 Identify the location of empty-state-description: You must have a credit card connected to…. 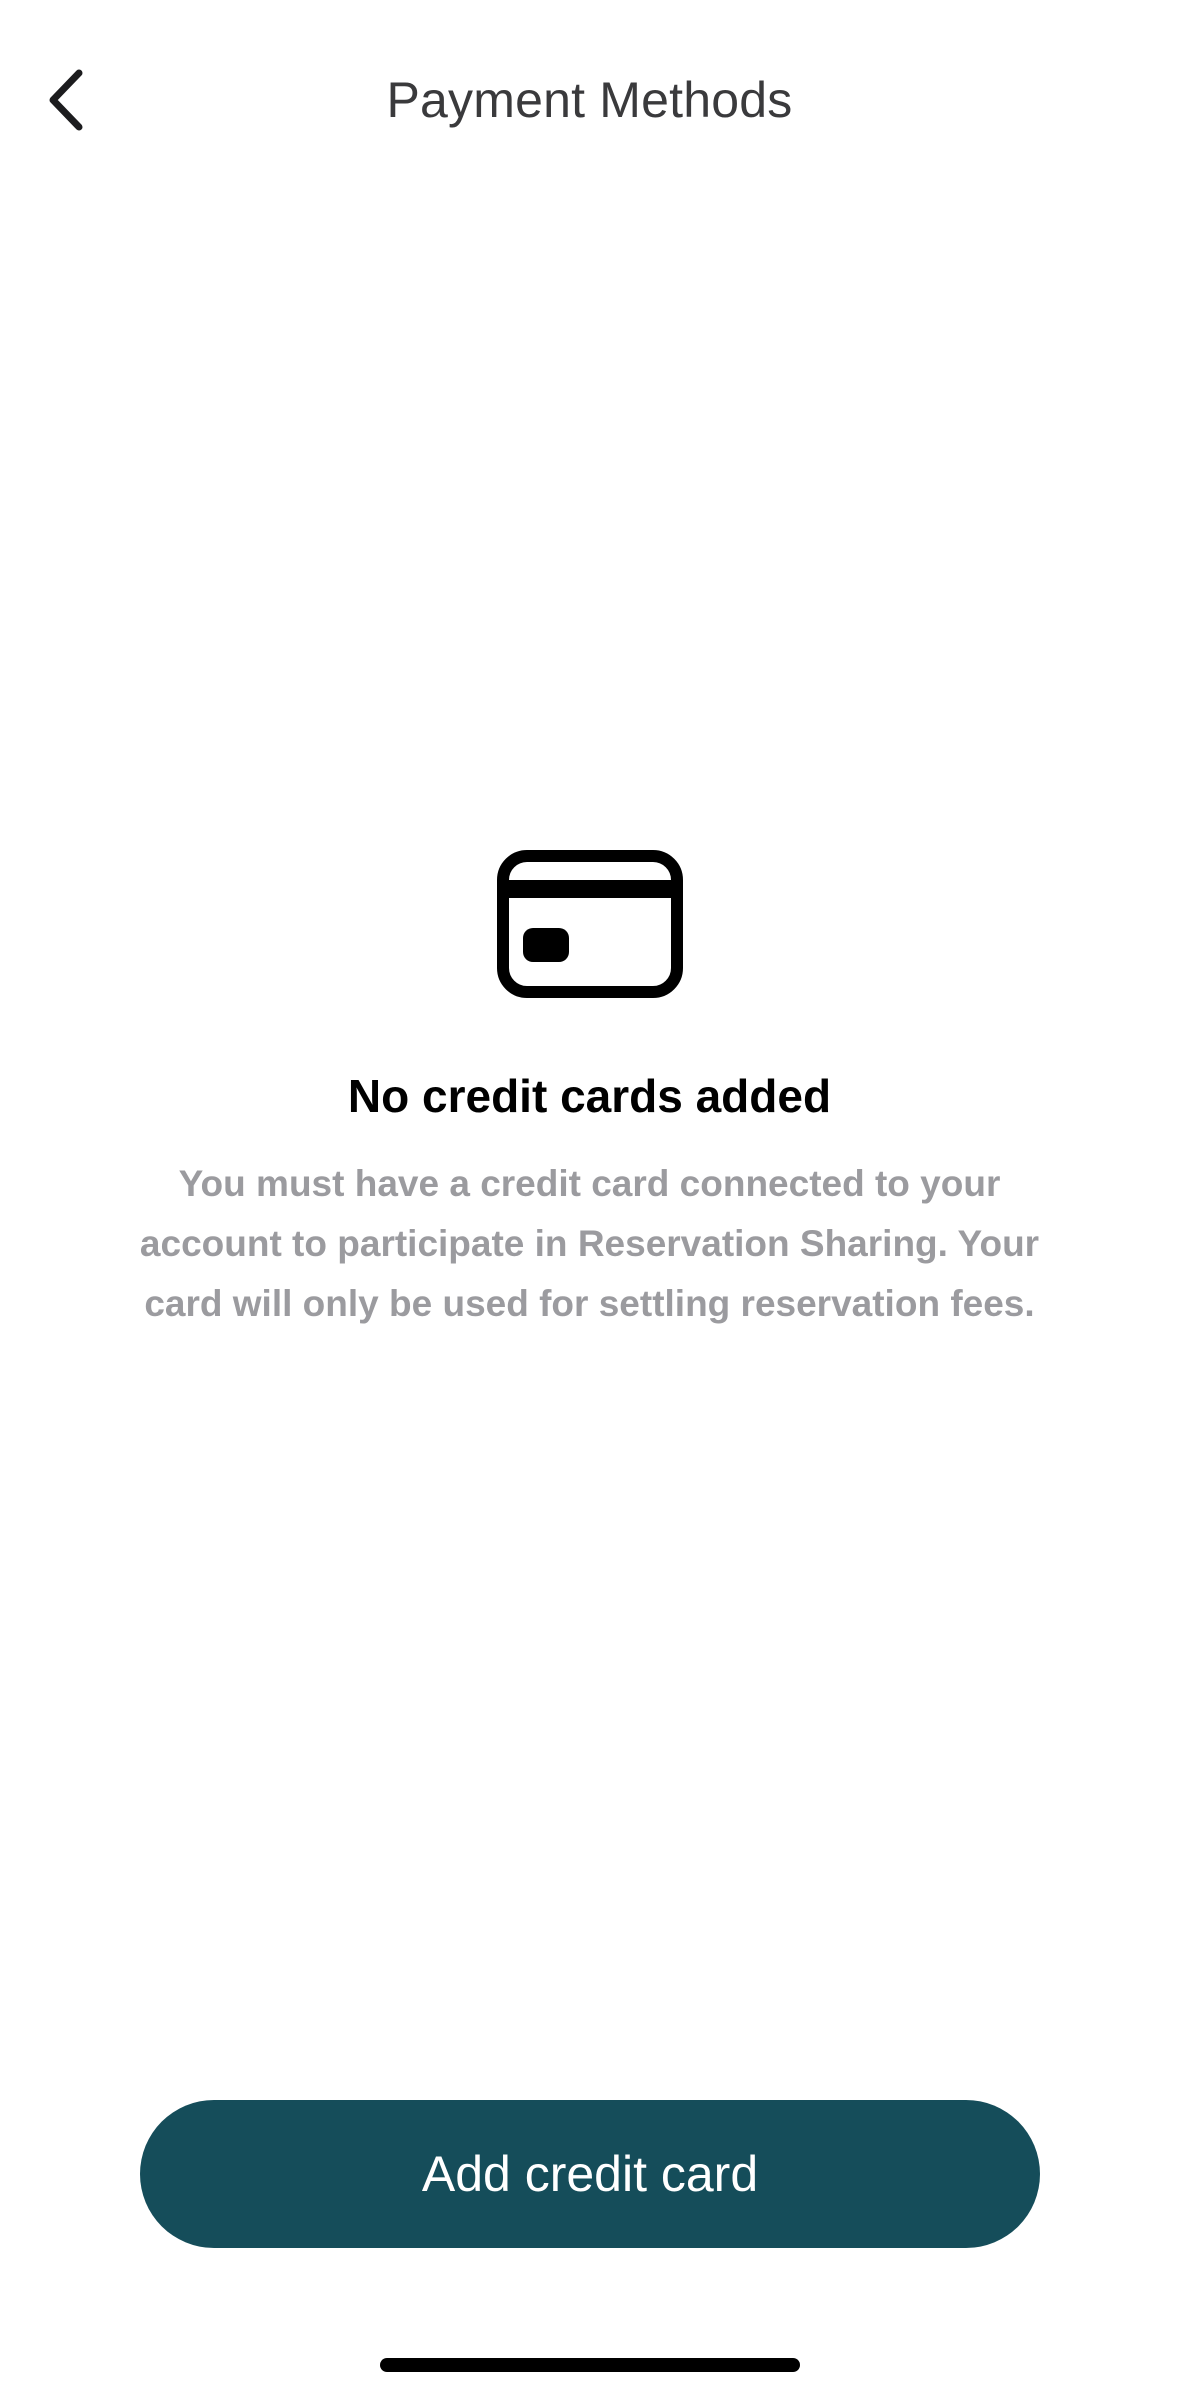
(589, 1243).